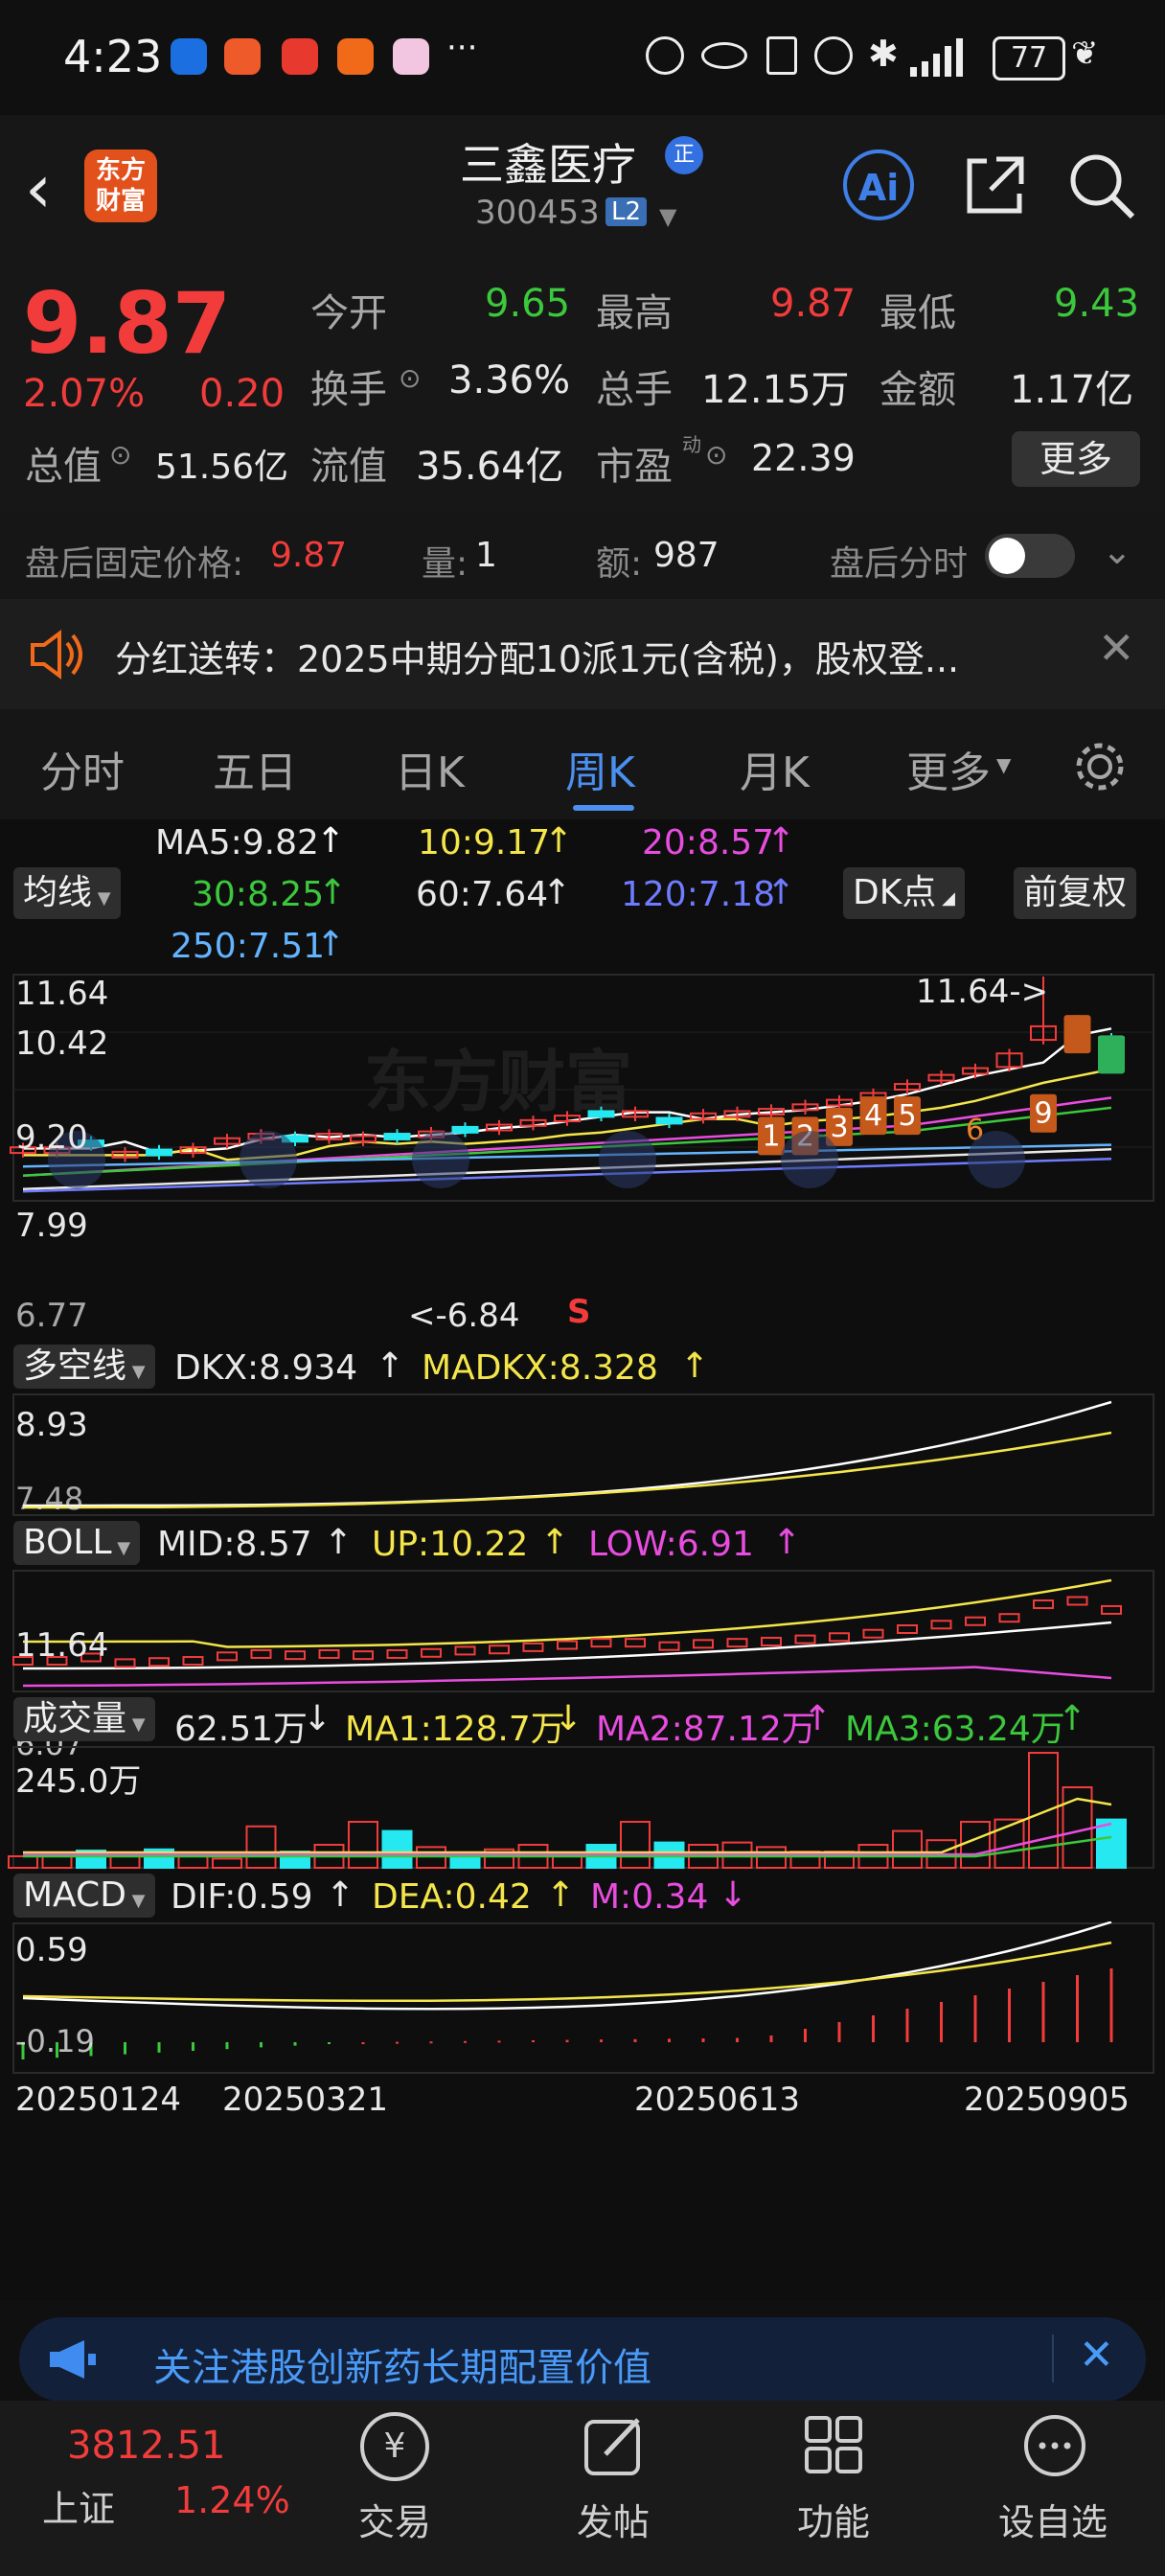 This screenshot has width=1165, height=2576. I want to click on macd-selector: MACD ▼, so click(84, 1896).